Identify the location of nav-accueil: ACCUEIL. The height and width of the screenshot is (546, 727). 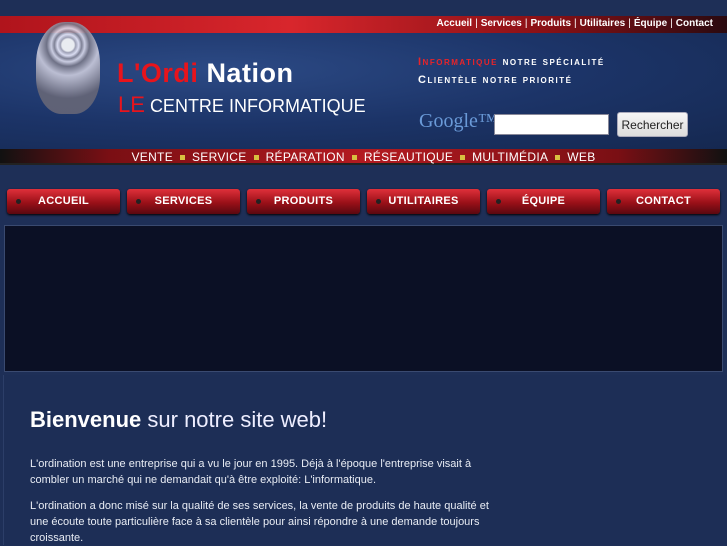
(63, 201).